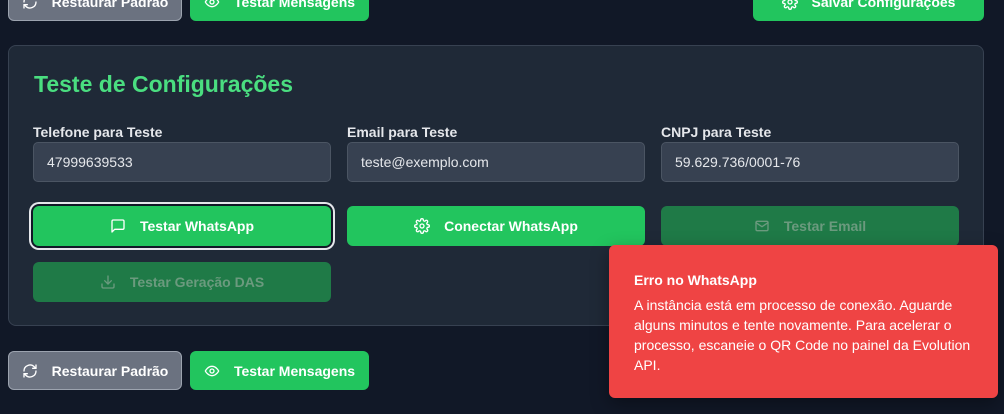 The width and height of the screenshot is (1004, 414). I want to click on cnpj-input, so click(810, 162).